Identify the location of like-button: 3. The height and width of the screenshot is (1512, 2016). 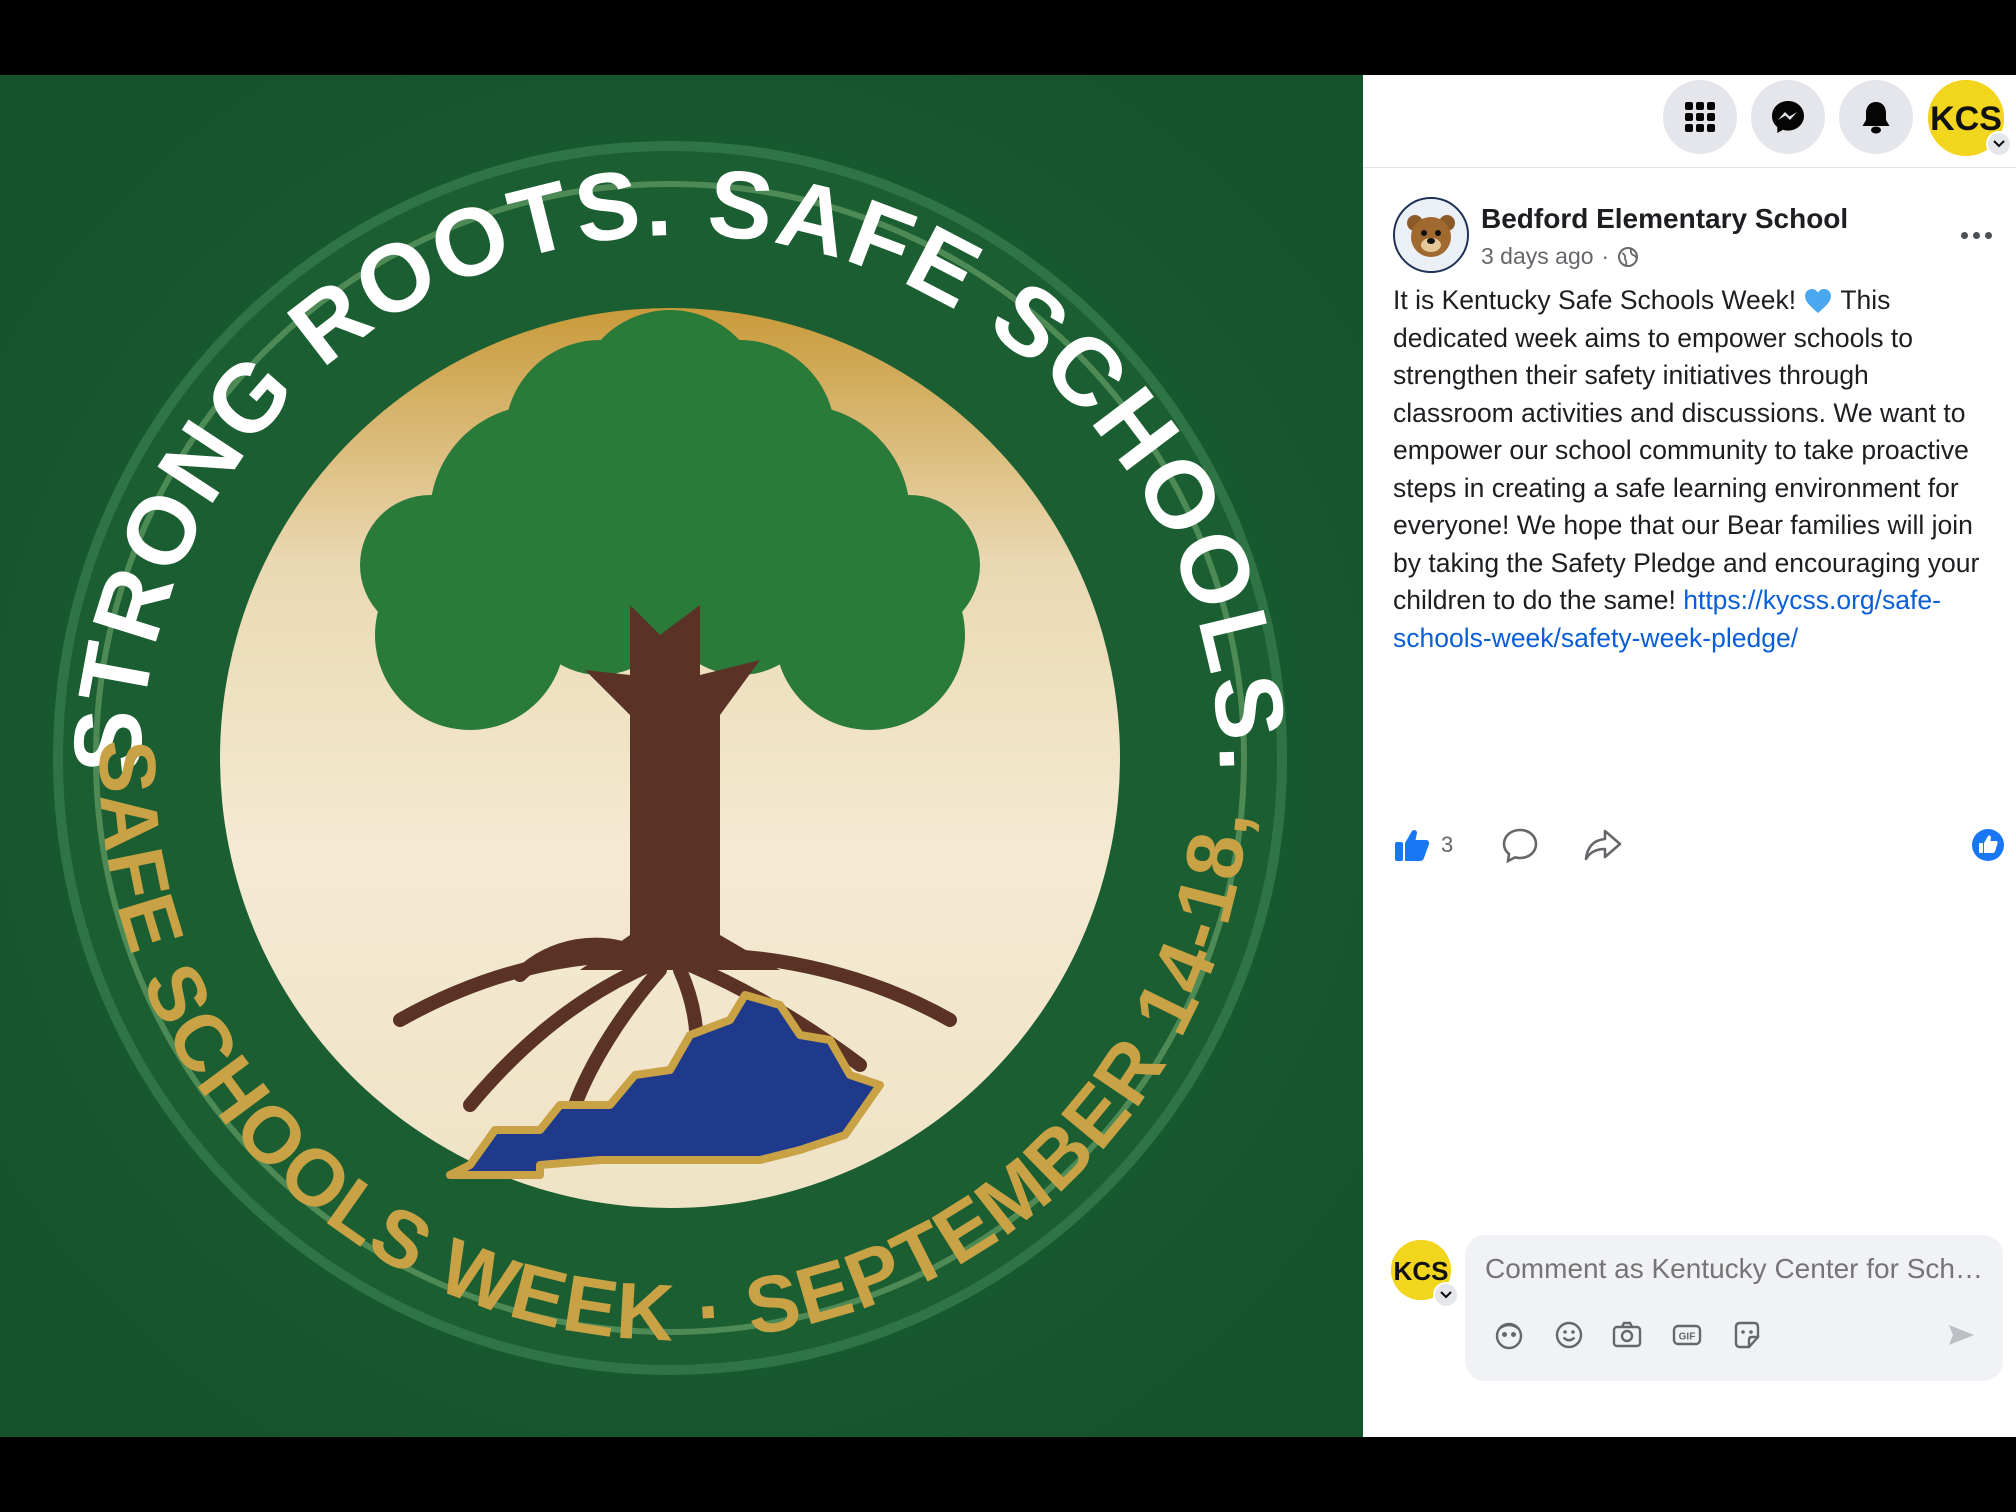
(1423, 845).